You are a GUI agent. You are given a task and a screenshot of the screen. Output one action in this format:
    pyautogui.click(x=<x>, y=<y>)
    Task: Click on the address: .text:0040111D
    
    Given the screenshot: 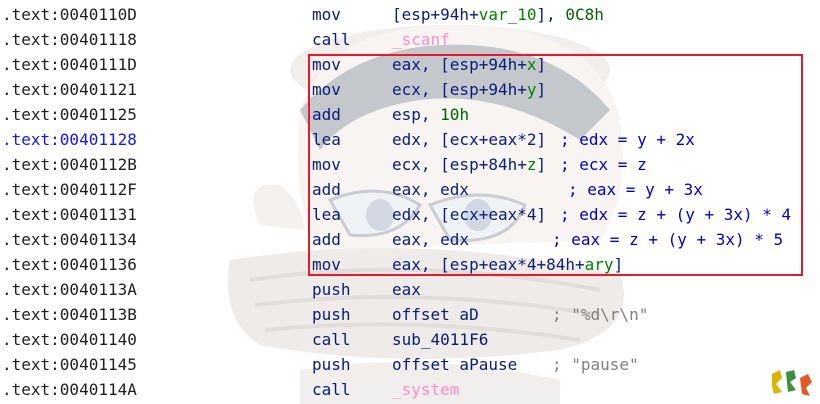 What is the action you would take?
    pyautogui.click(x=69, y=64)
    